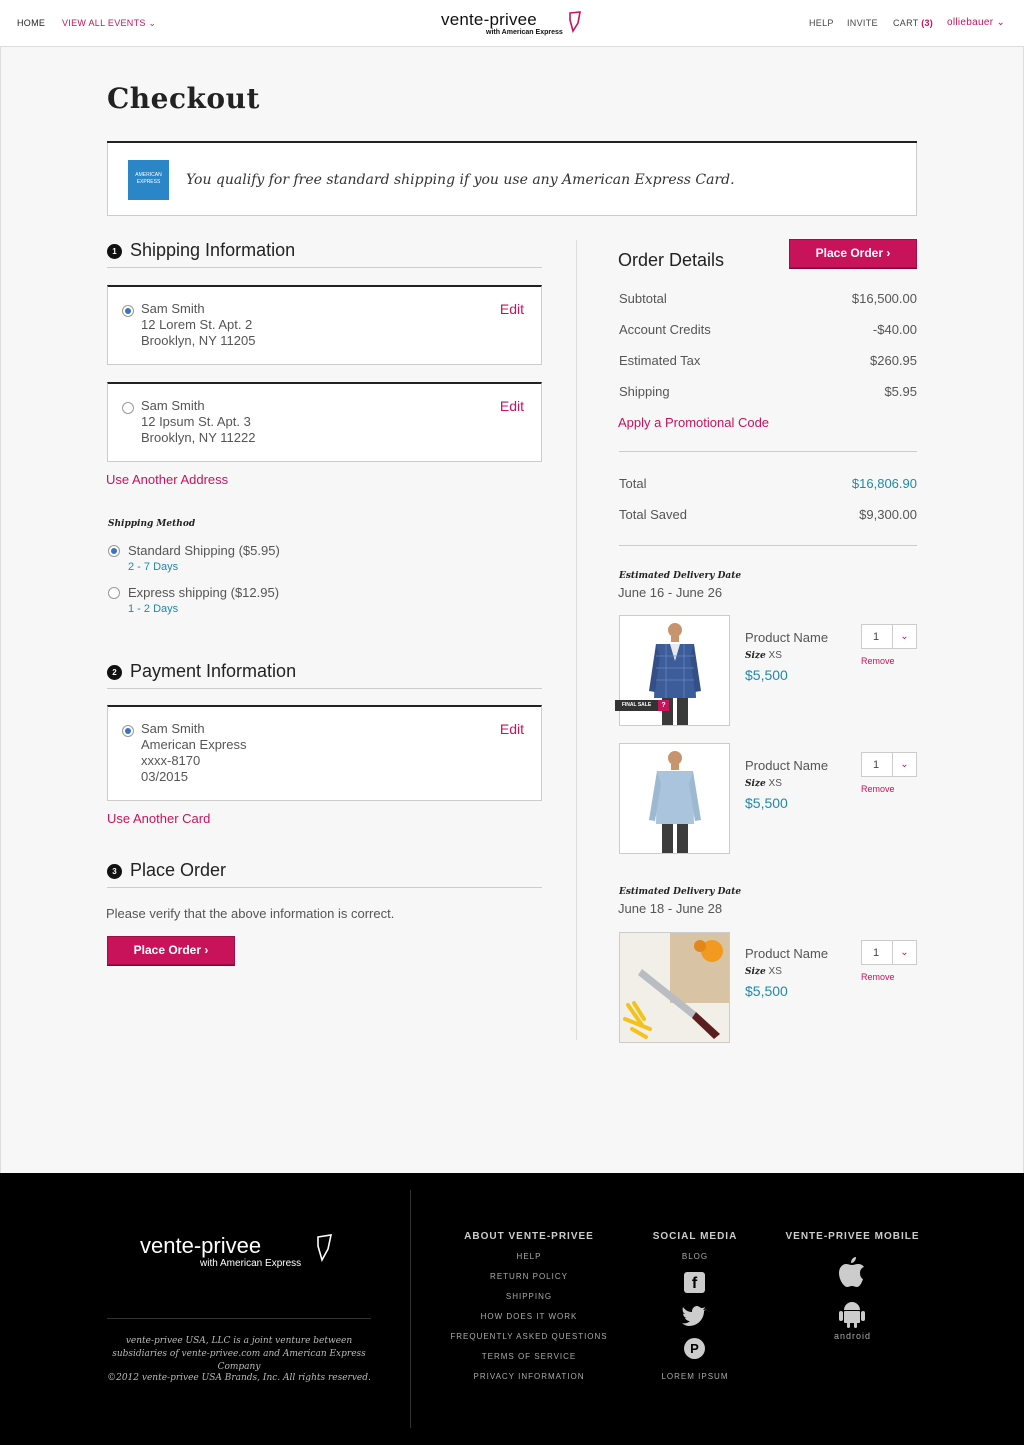  I want to click on footer-link-shipping: SHIPPING, so click(529, 1296).